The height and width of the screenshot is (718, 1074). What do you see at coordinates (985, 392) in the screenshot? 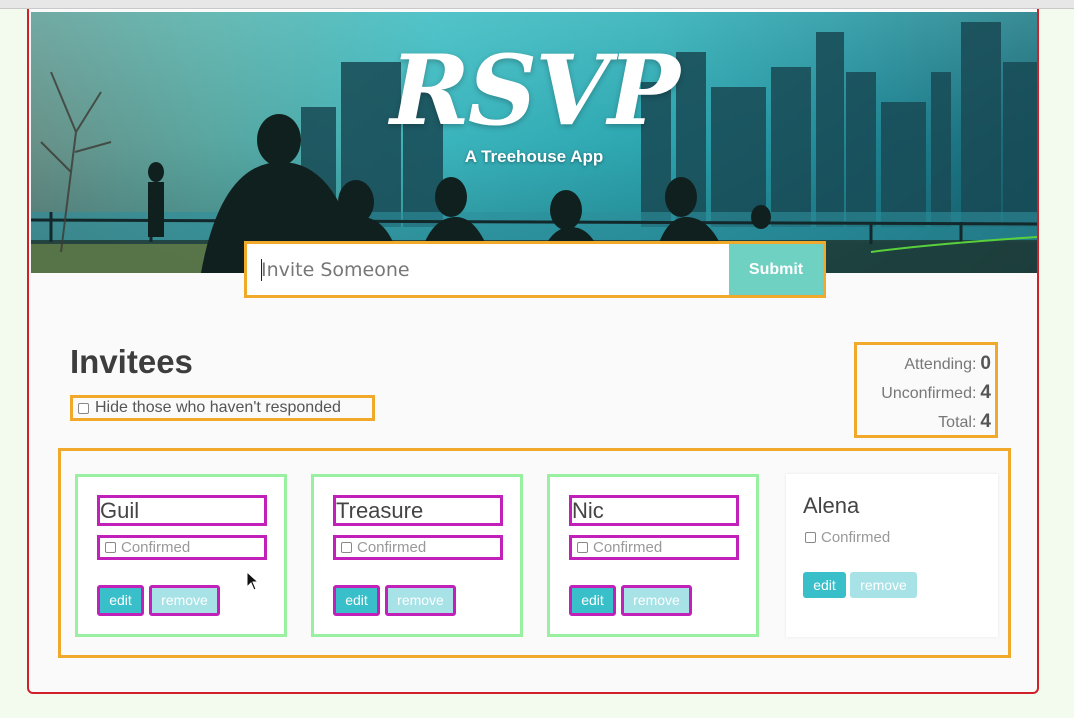
I see `unconfirmed-value: 4` at bounding box center [985, 392].